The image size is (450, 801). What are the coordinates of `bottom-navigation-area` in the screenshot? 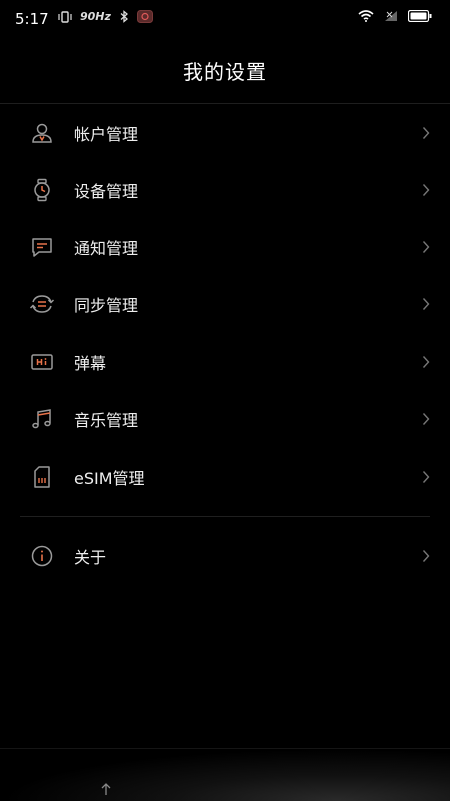 It's located at (225, 774).